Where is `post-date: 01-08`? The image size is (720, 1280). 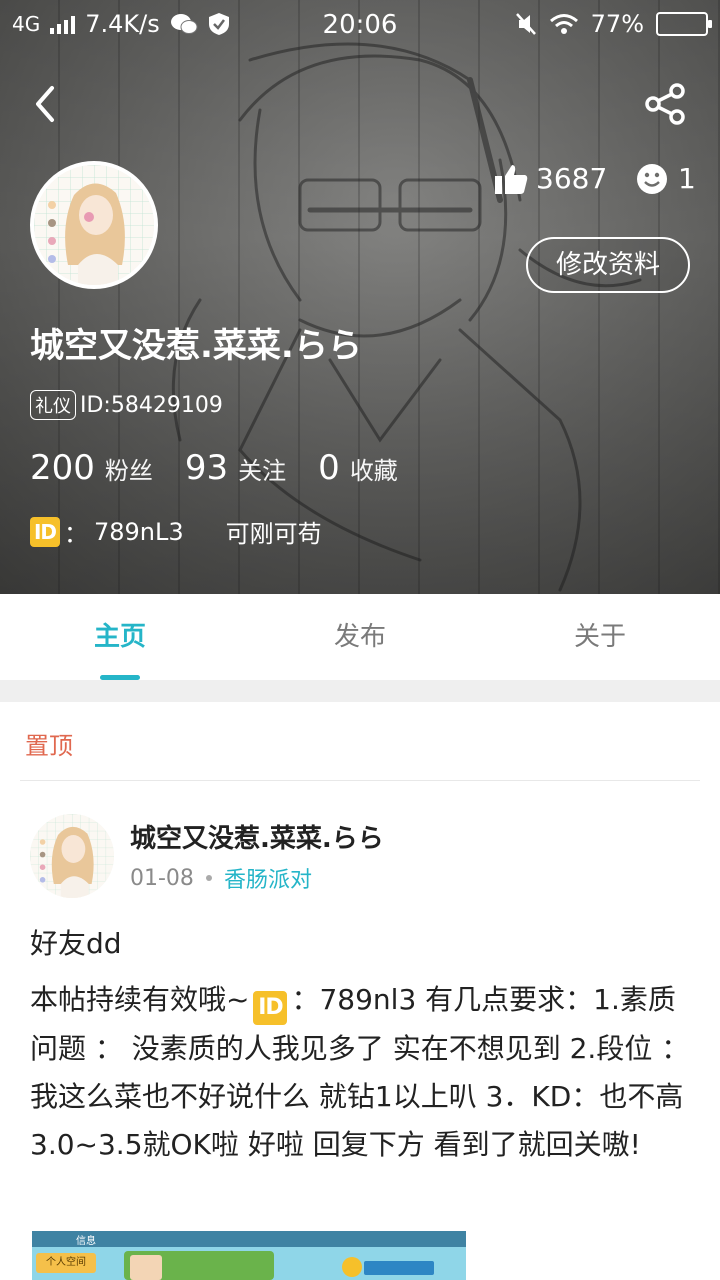
post-date: 01-08 is located at coordinates (162, 878).